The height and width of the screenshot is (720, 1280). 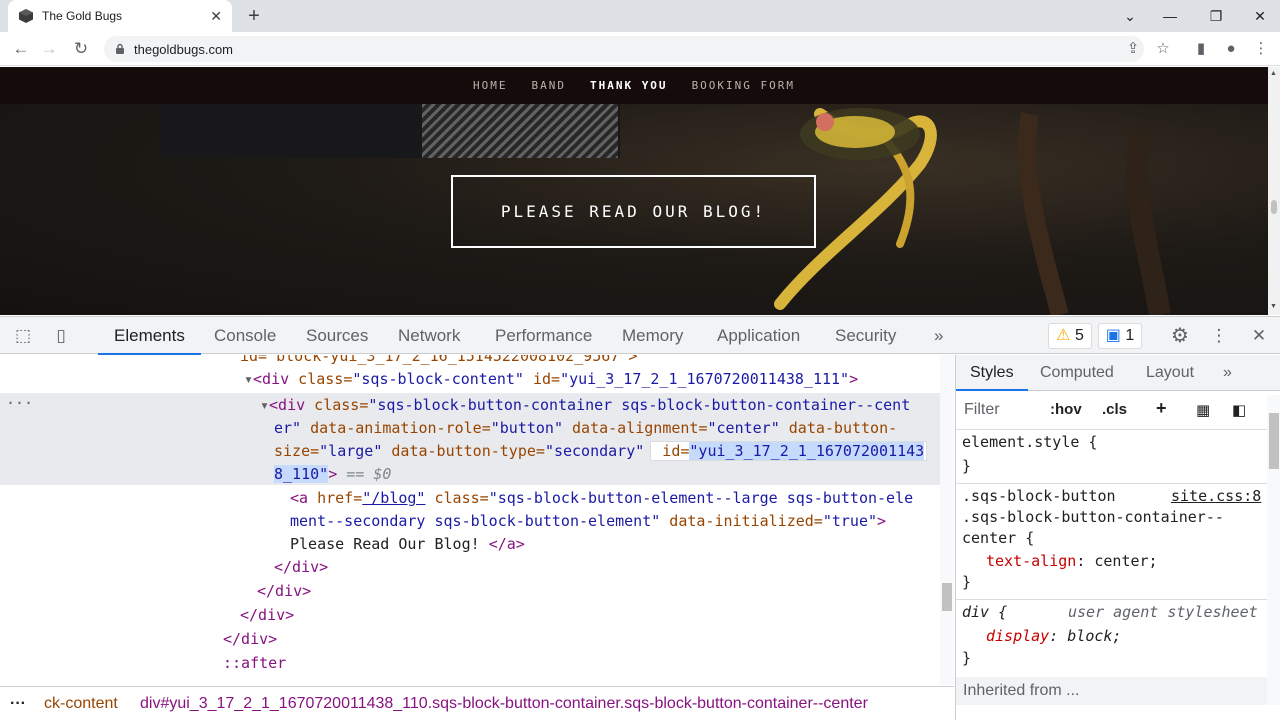 What do you see at coordinates (1239, 410) in the screenshot?
I see `toggle-sidebar-icon: ◧` at bounding box center [1239, 410].